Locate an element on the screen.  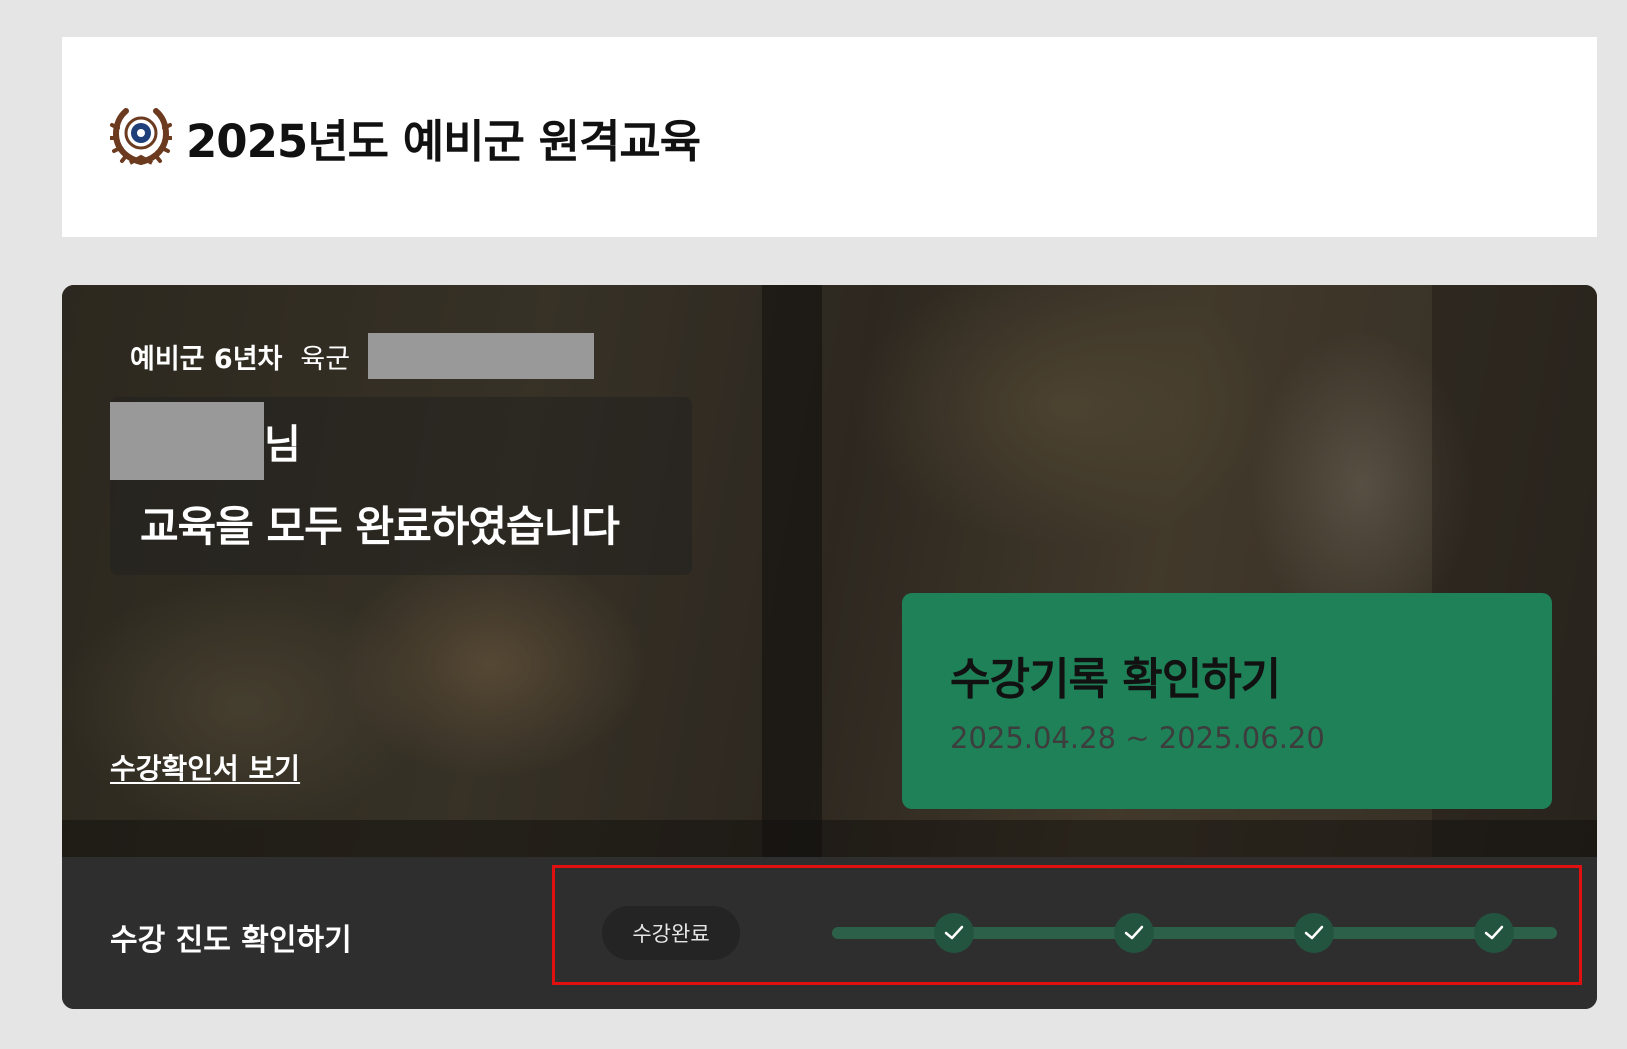
view-record-button: 수강기록 확인하기 2025.04.28 ~ 2025.06.20 is located at coordinates (1227, 701).